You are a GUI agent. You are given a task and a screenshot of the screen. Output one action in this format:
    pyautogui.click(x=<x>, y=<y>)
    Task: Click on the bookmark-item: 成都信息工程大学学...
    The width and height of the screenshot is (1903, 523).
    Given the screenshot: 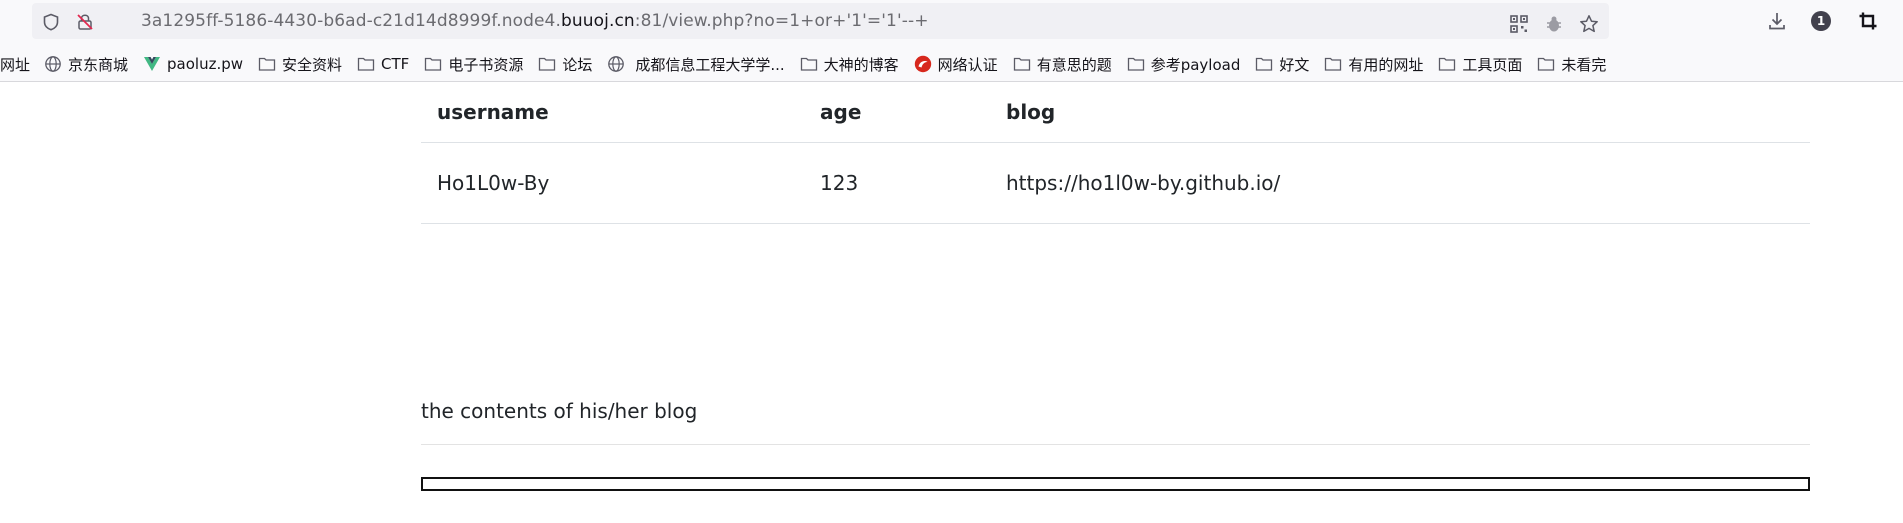 What is the action you would take?
    pyautogui.click(x=696, y=64)
    